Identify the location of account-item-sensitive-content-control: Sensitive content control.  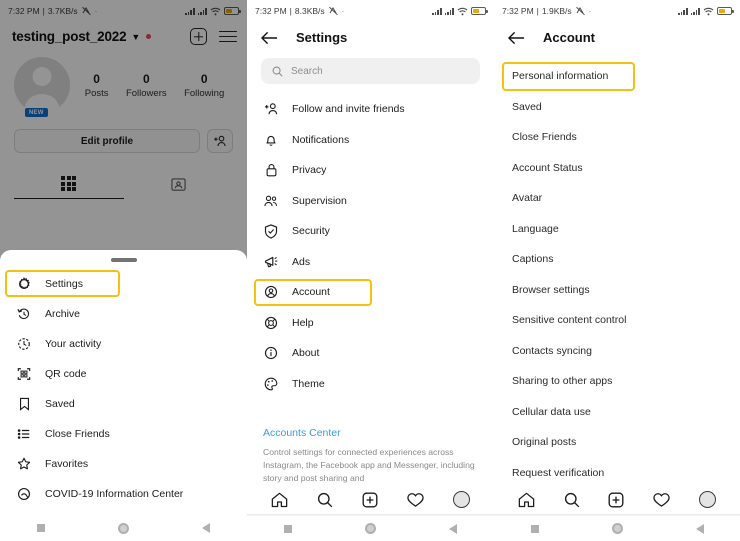
(617, 320).